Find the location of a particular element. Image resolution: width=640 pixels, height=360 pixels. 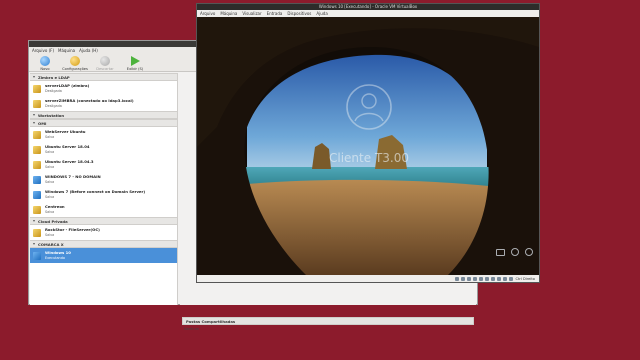

lockscreen-controls is located at coordinates (514, 252).